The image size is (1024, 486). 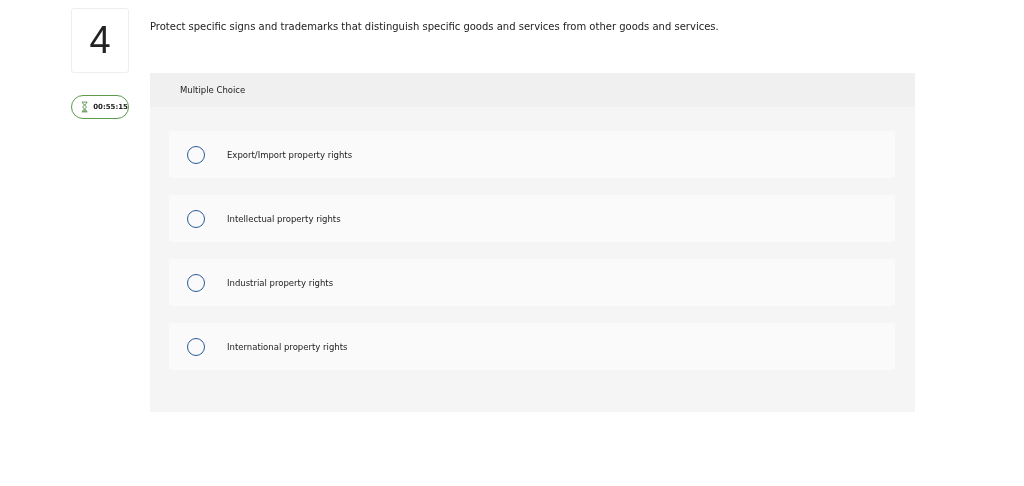 I want to click on option-label: Intellectual property rights, so click(x=284, y=218).